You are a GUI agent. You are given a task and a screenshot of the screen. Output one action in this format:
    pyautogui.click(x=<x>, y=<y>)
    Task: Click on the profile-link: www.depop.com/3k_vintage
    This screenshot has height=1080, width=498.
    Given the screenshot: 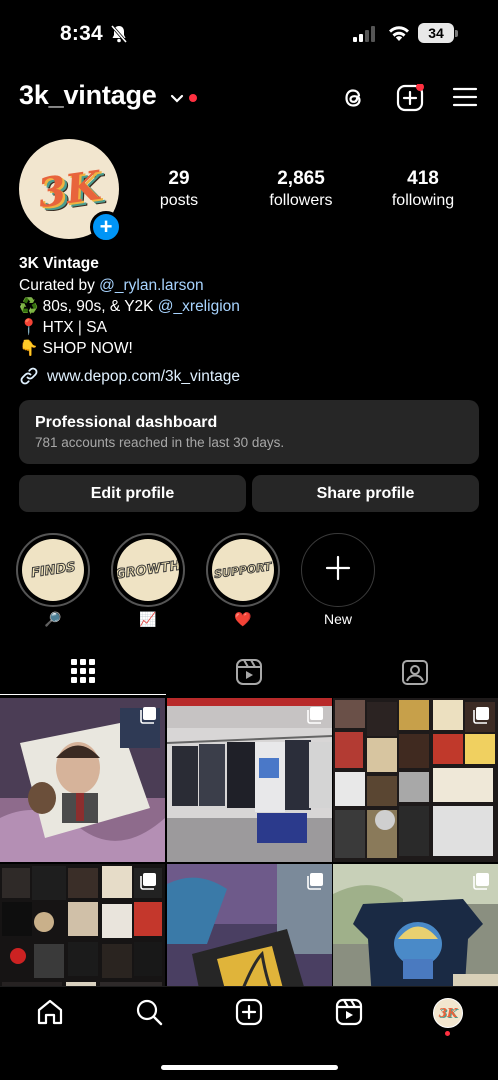 What is the action you would take?
    pyautogui.click(x=143, y=376)
    